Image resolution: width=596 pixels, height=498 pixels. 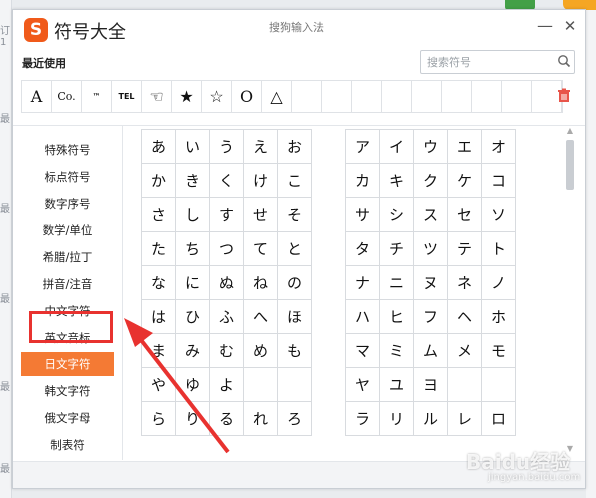 What do you see at coordinates (193, 181) in the screenshot?
I see `symbol-cell: き` at bounding box center [193, 181].